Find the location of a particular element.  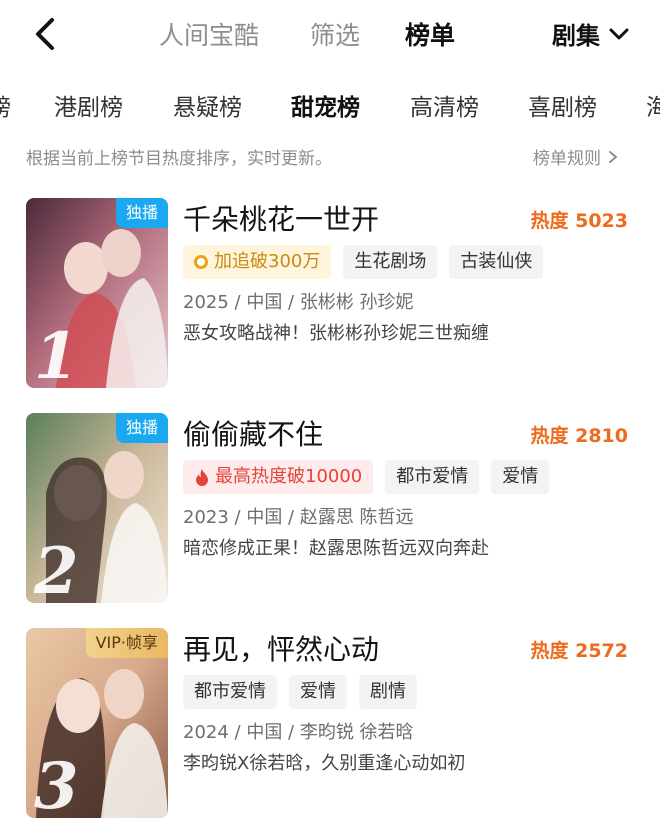

genre-dropdown: 剧集 is located at coordinates (591, 33).